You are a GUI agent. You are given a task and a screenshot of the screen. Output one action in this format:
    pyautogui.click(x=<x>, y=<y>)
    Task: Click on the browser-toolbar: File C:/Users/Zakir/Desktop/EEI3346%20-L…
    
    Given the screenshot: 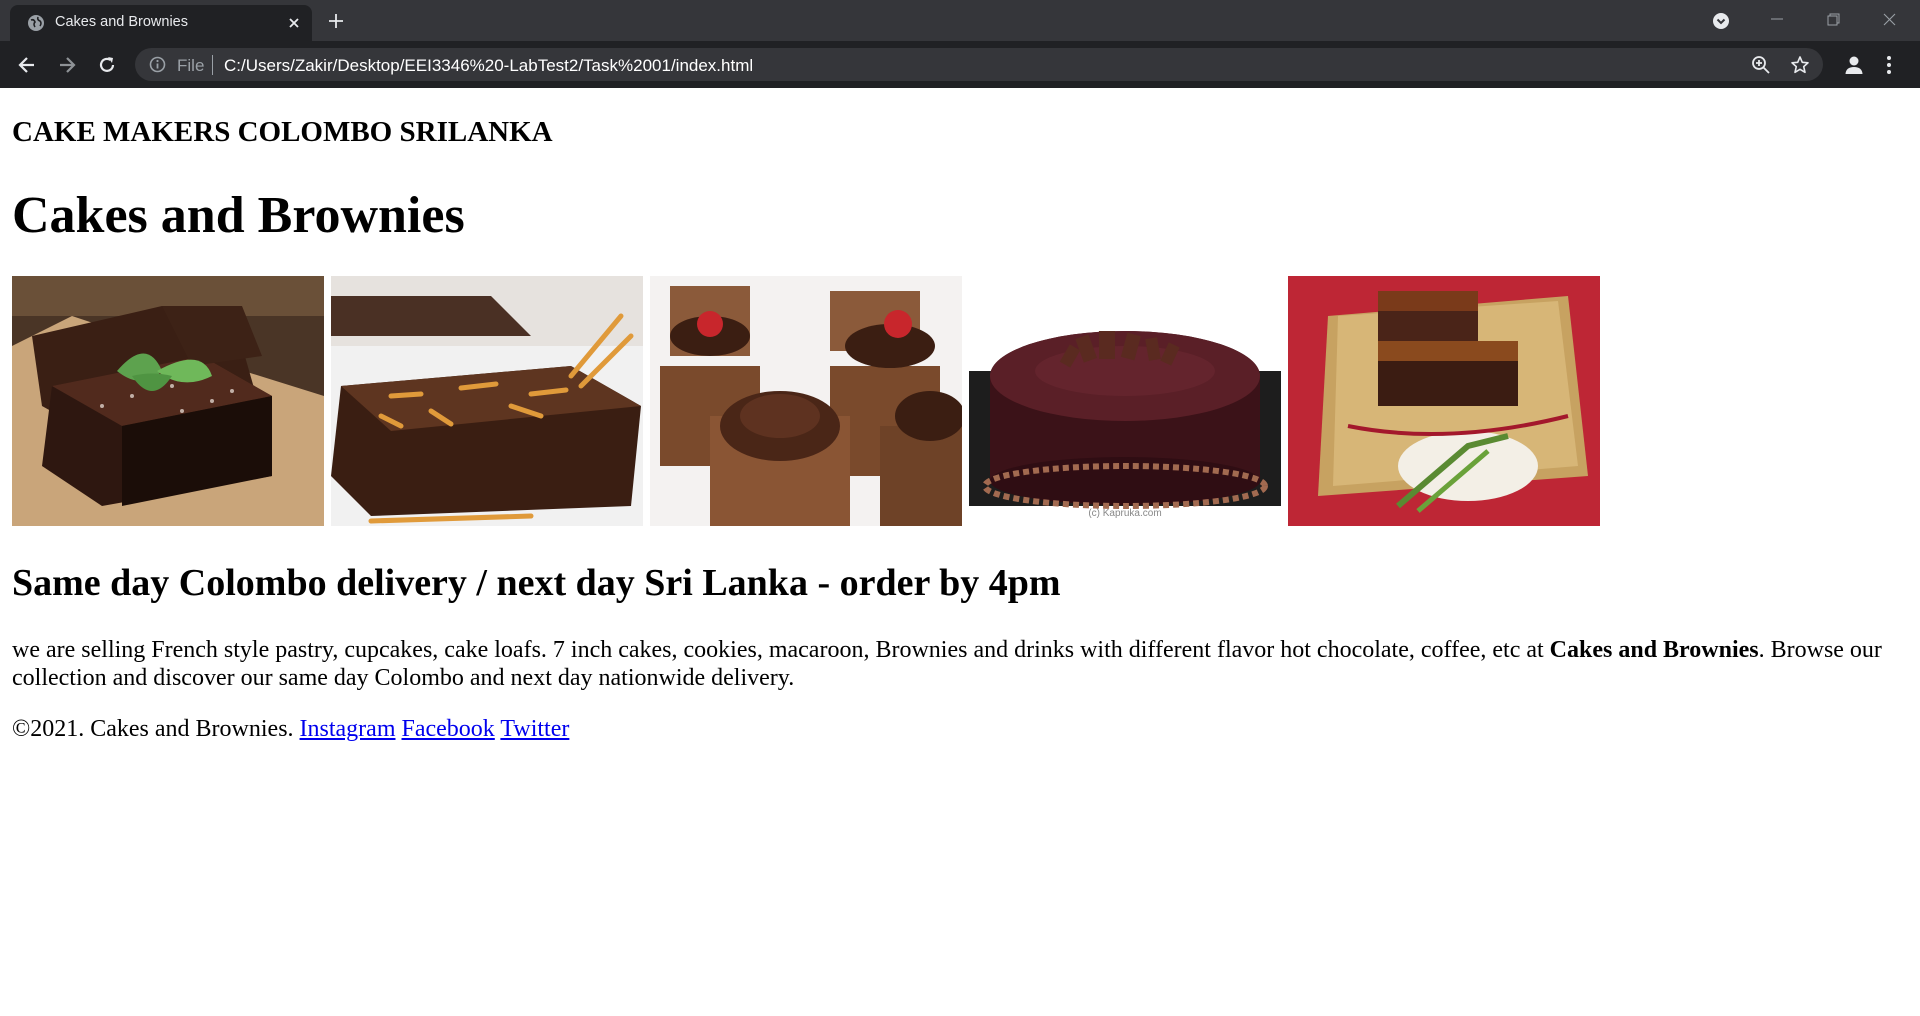 What is the action you would take?
    pyautogui.click(x=960, y=64)
    